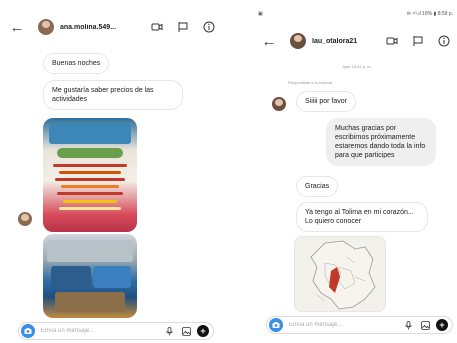  I want to click on shared-map-image, so click(340, 274).